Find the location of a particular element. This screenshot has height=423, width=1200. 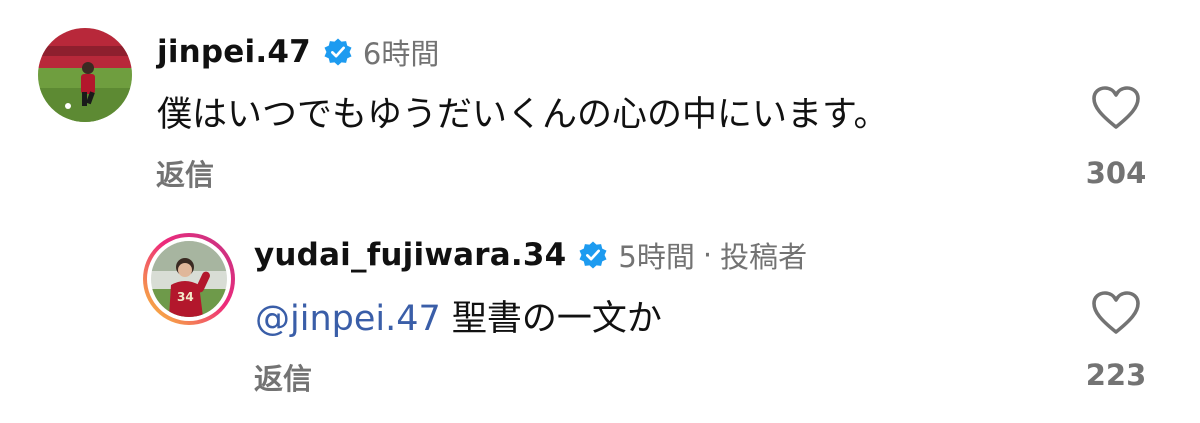

username: yudai_fujiwara.34 is located at coordinates (410, 255).